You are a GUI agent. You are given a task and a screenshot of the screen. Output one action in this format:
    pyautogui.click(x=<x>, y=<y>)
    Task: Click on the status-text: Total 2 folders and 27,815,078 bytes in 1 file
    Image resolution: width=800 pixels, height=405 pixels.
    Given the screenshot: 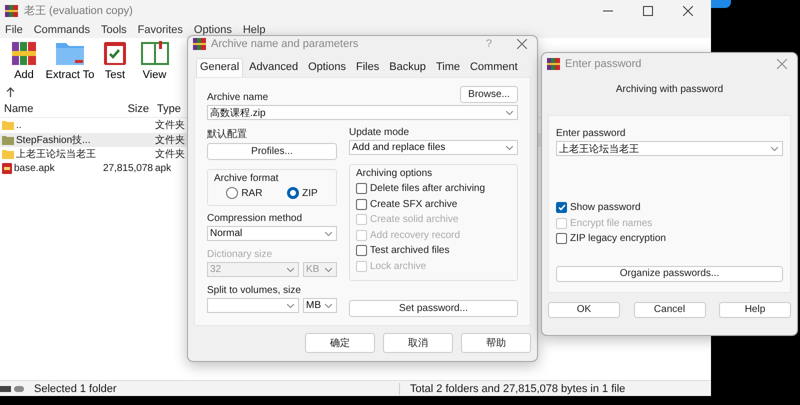 What is the action you would take?
    pyautogui.click(x=517, y=388)
    